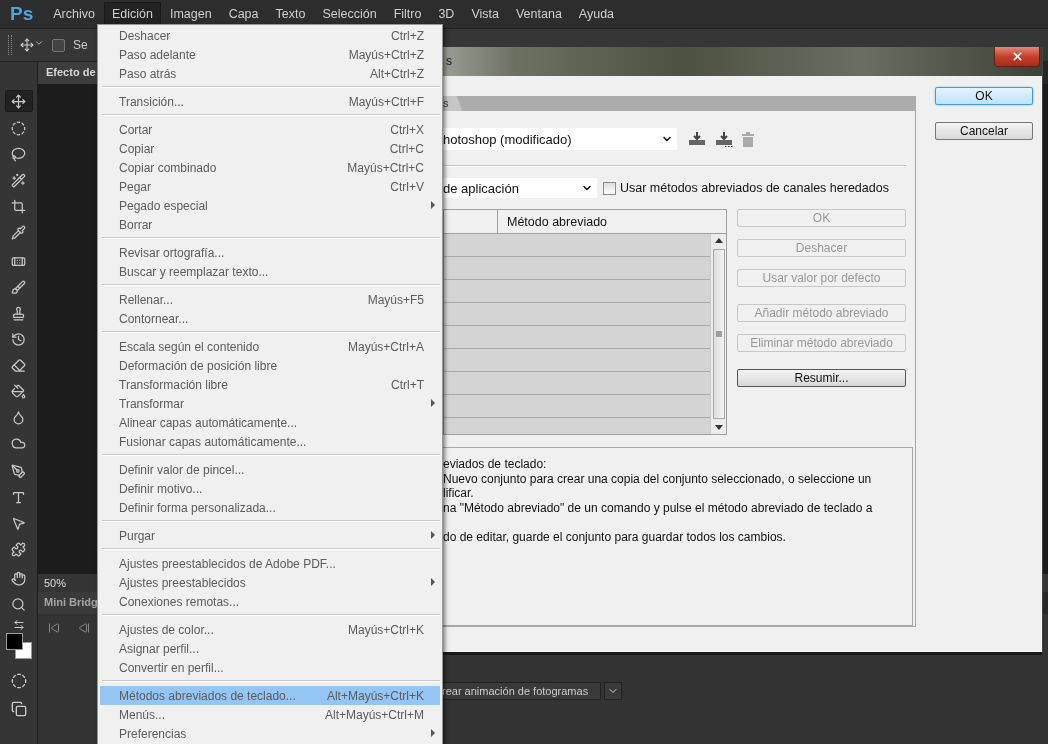  Describe the element at coordinates (290, 14) in the screenshot. I see `menu-item: Texto` at that location.